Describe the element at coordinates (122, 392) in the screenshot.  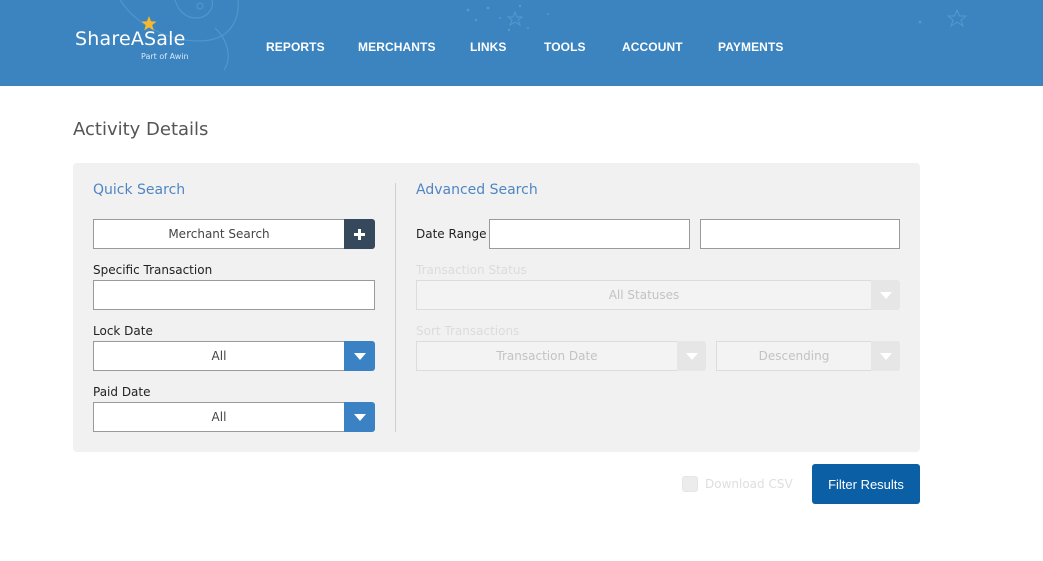
I see `paid-date-label: Paid Date` at that location.